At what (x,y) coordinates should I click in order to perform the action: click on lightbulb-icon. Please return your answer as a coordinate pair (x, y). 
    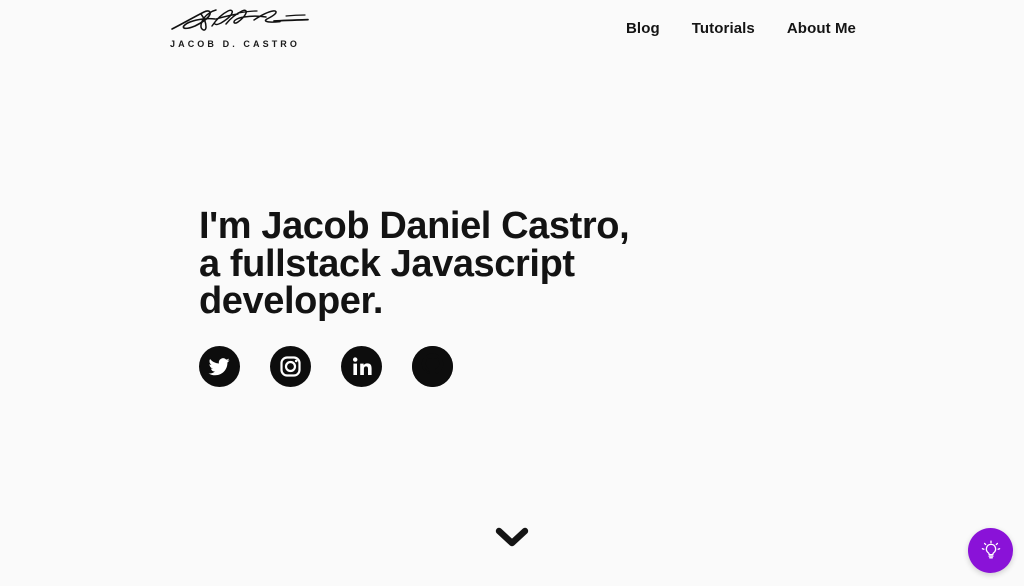
    Looking at the image, I should click on (990, 549).